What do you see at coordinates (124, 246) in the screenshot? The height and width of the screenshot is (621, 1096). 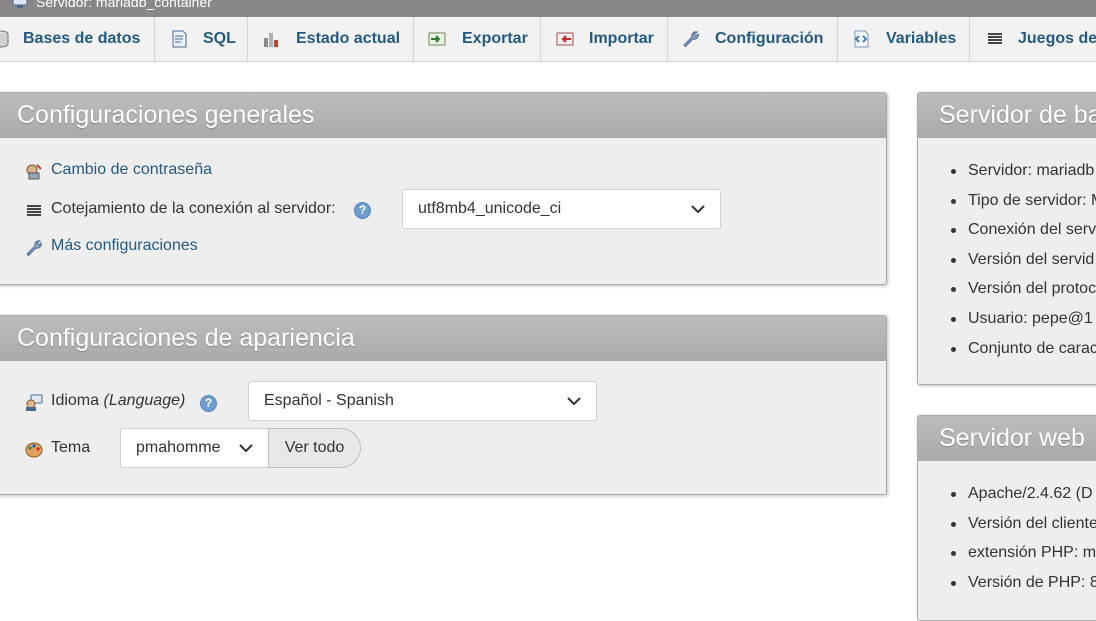 I see `more-settings-link: Más configuraciones` at bounding box center [124, 246].